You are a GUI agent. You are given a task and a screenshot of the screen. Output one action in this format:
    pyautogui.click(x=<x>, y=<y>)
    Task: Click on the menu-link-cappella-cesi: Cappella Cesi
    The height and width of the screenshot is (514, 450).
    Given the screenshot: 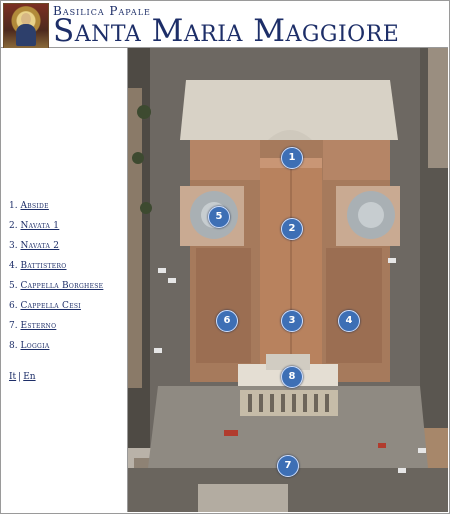 What is the action you would take?
    pyautogui.click(x=50, y=306)
    